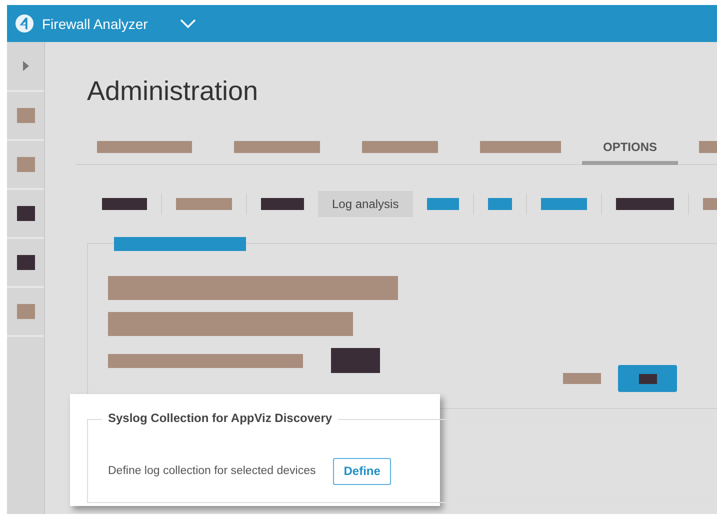  Describe the element at coordinates (95, 24) in the screenshot. I see `app-title: Firewall Analyzer` at that location.